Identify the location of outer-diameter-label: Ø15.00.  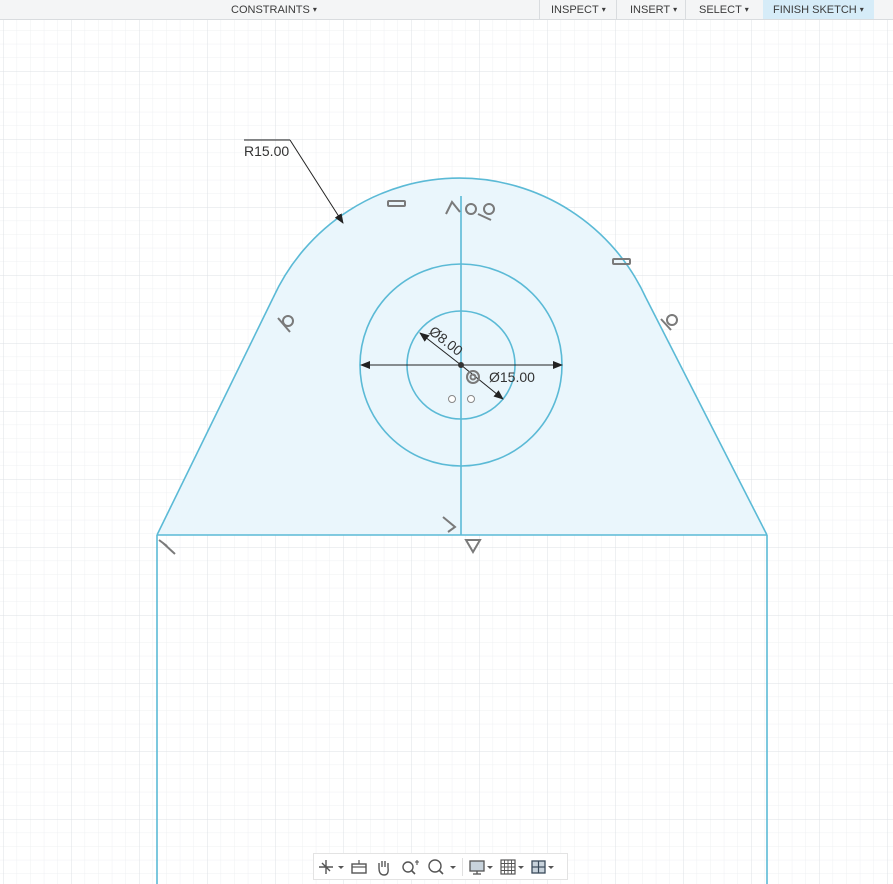
(512, 377).